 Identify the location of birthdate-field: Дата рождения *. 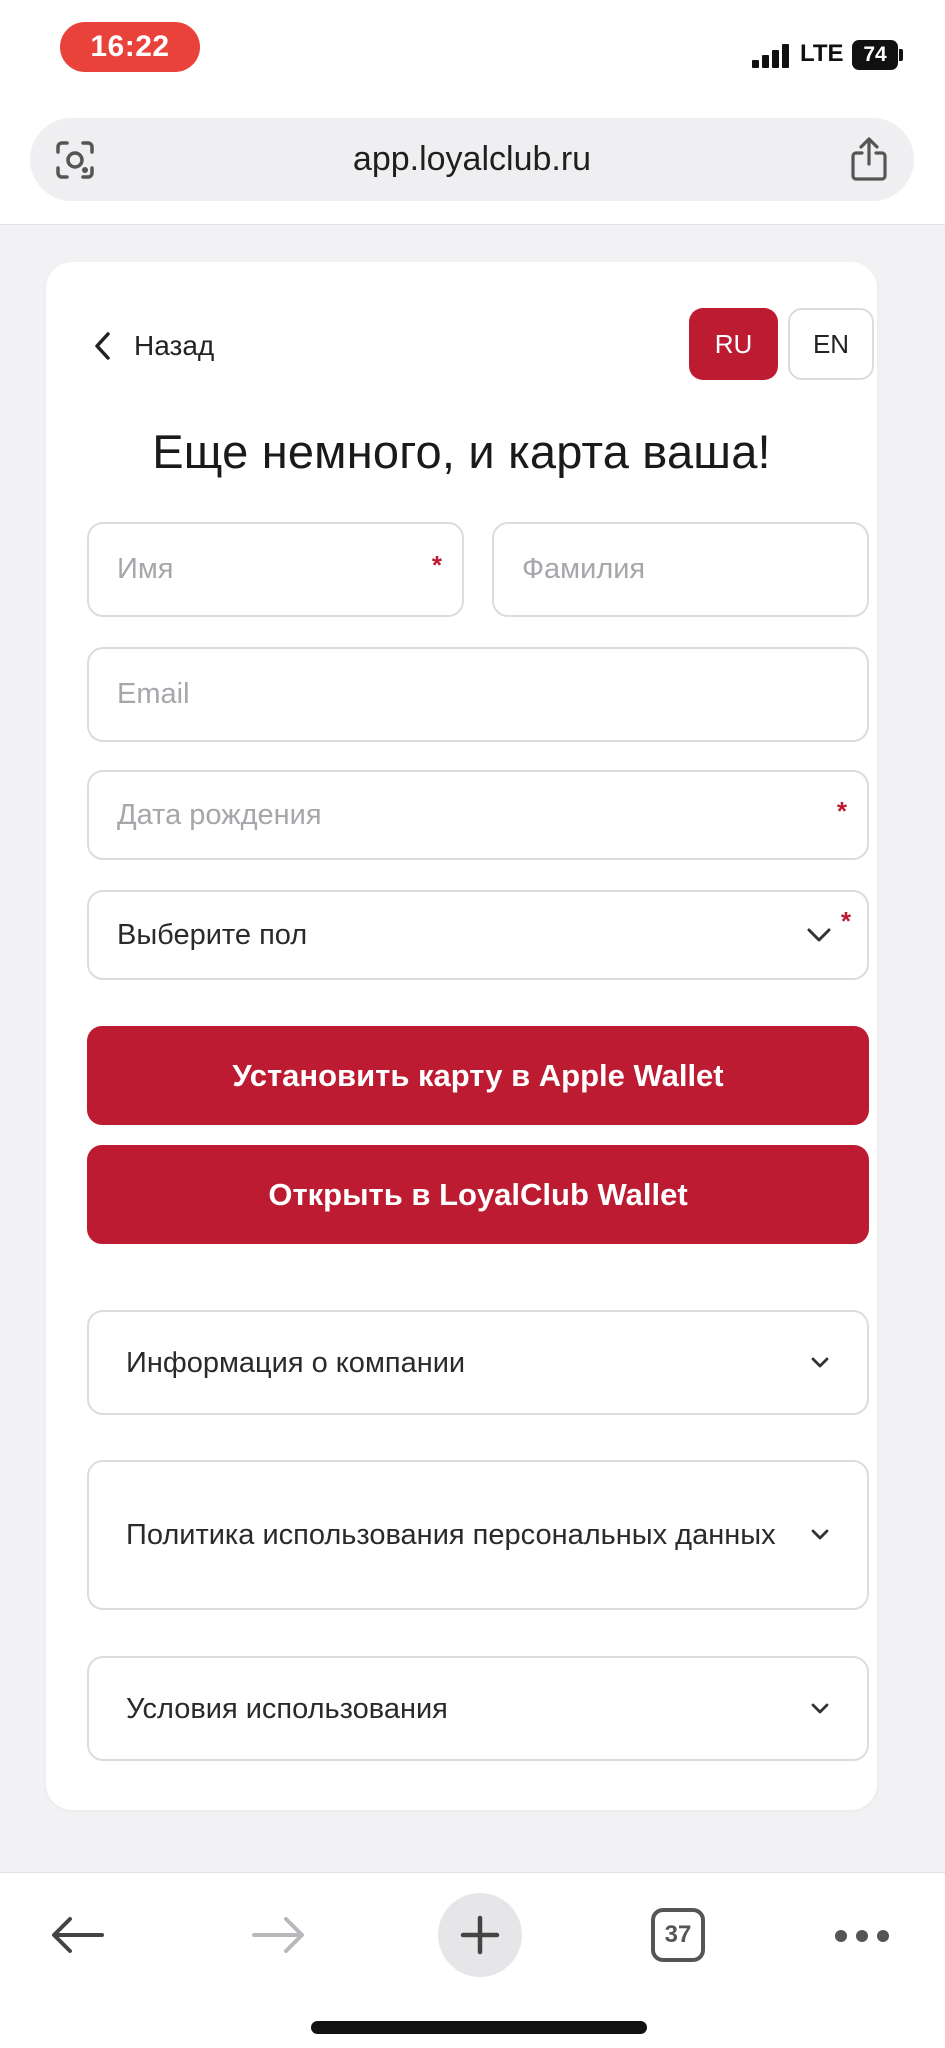
(478, 815).